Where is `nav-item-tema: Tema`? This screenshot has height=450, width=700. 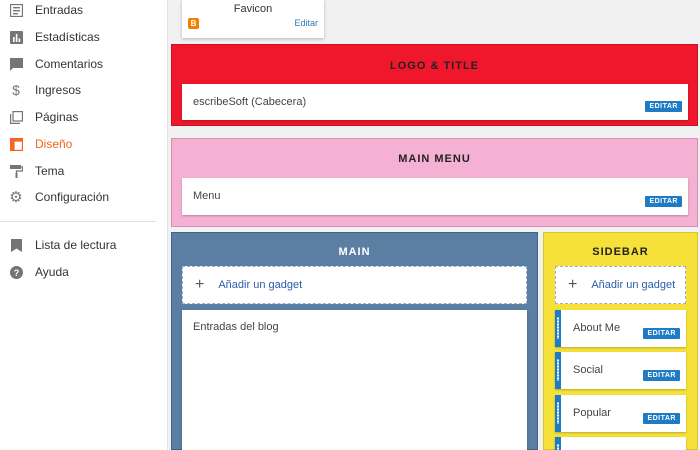 nav-item-tema: Tema is located at coordinates (84, 171).